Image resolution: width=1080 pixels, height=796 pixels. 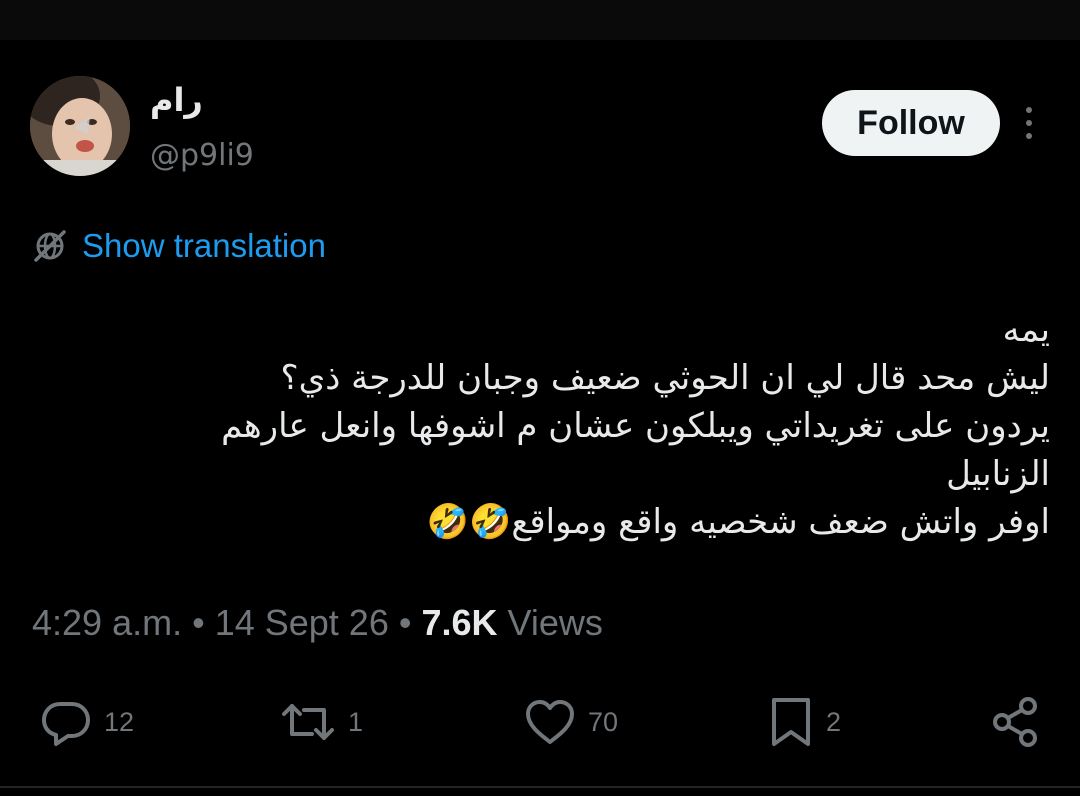 I want to click on like-count: 70, so click(x=603, y=721).